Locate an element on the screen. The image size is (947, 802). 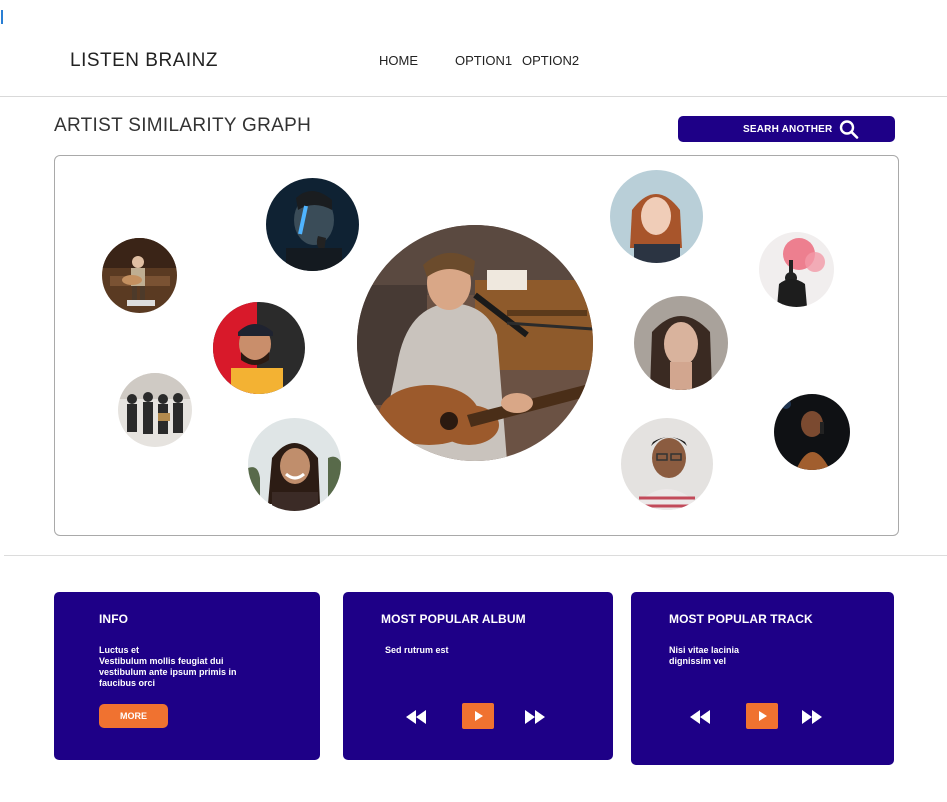
artist-photo-man-cap is located at coordinates (259, 348).